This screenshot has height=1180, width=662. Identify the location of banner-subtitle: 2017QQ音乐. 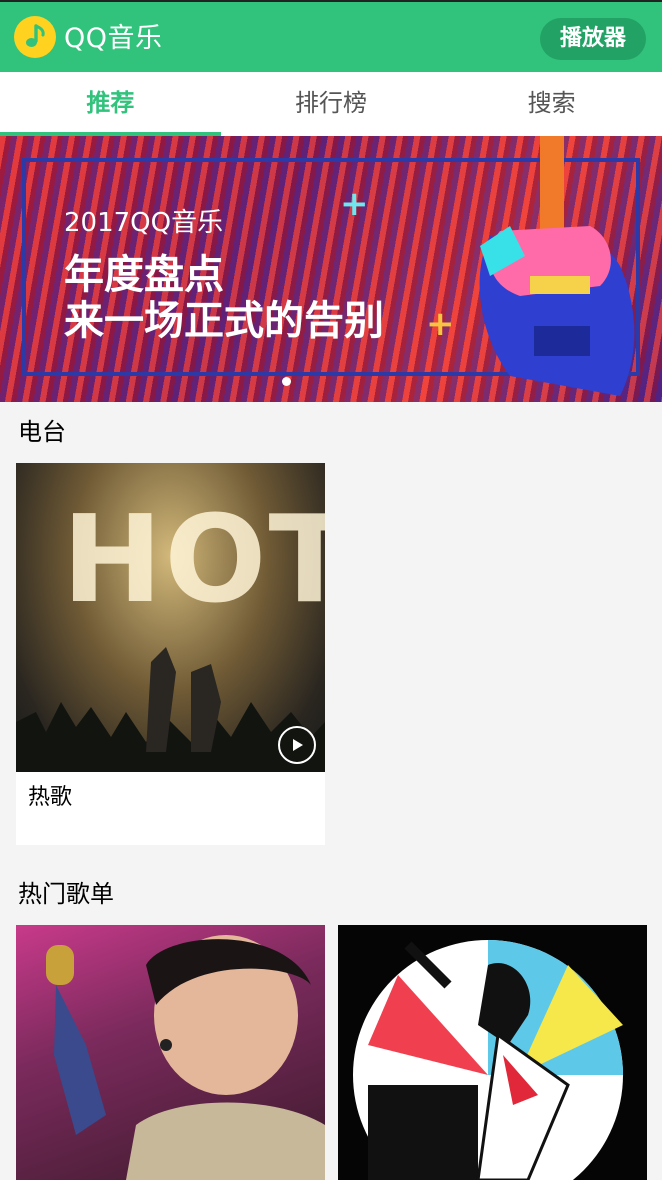
(144, 223).